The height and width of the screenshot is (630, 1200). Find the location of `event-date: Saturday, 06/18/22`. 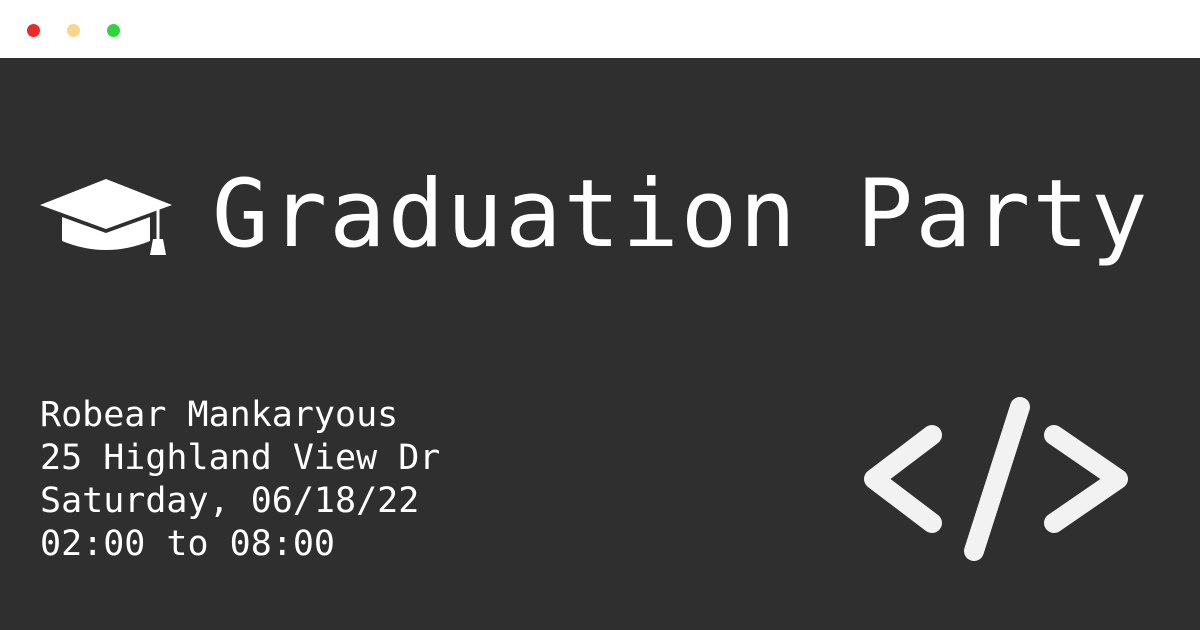

event-date: Saturday, 06/18/22 is located at coordinates (230, 501).